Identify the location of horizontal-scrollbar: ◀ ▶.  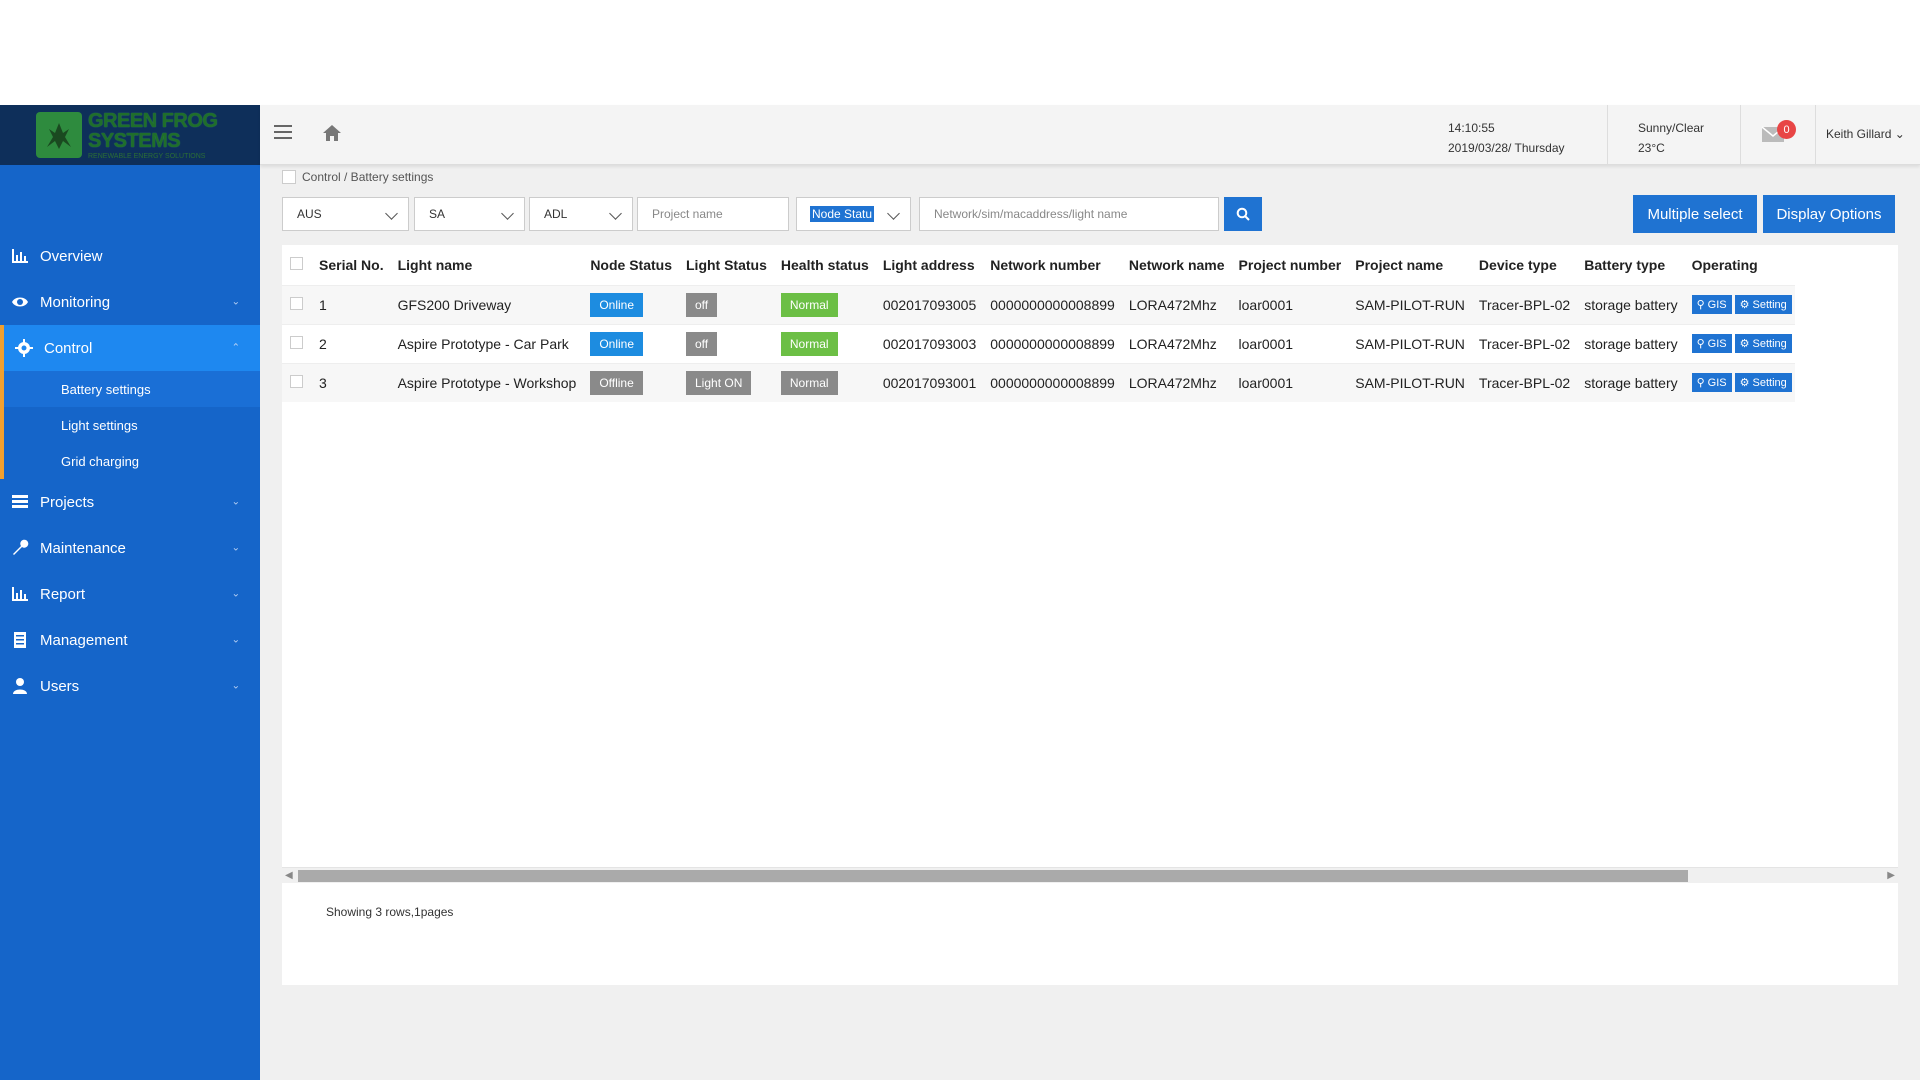
(1090, 875).